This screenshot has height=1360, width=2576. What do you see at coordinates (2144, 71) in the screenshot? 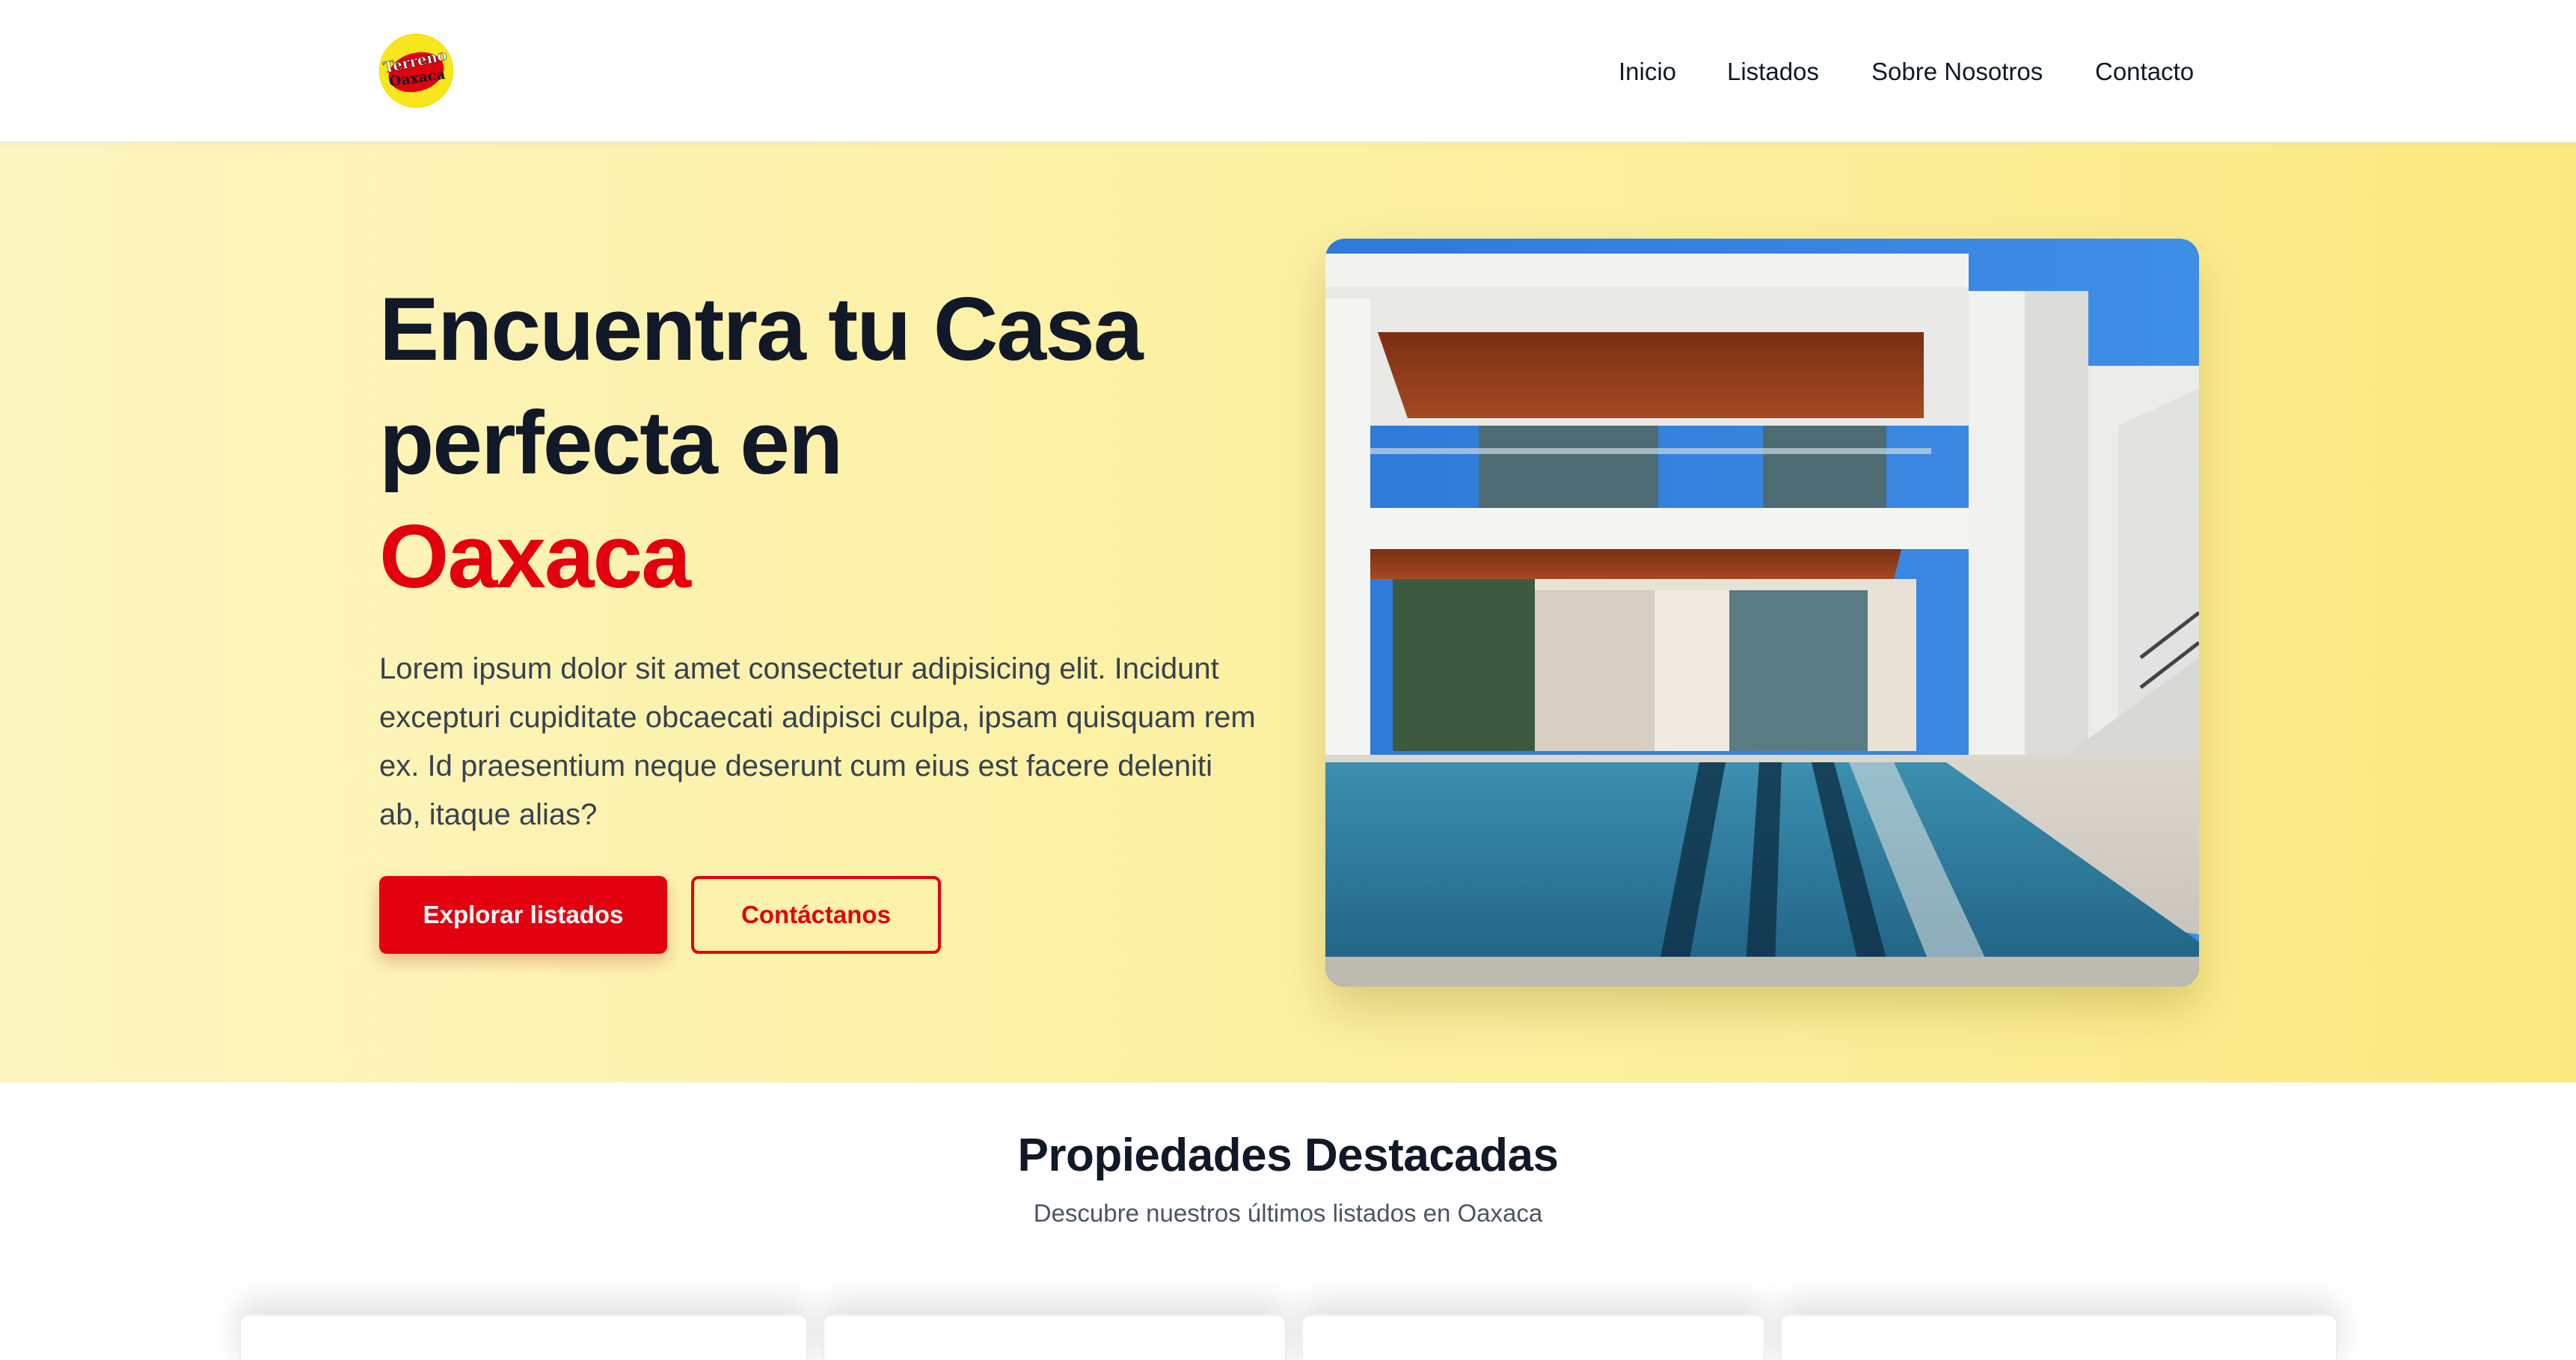
I see `nav-link-contacto: Contacto` at bounding box center [2144, 71].